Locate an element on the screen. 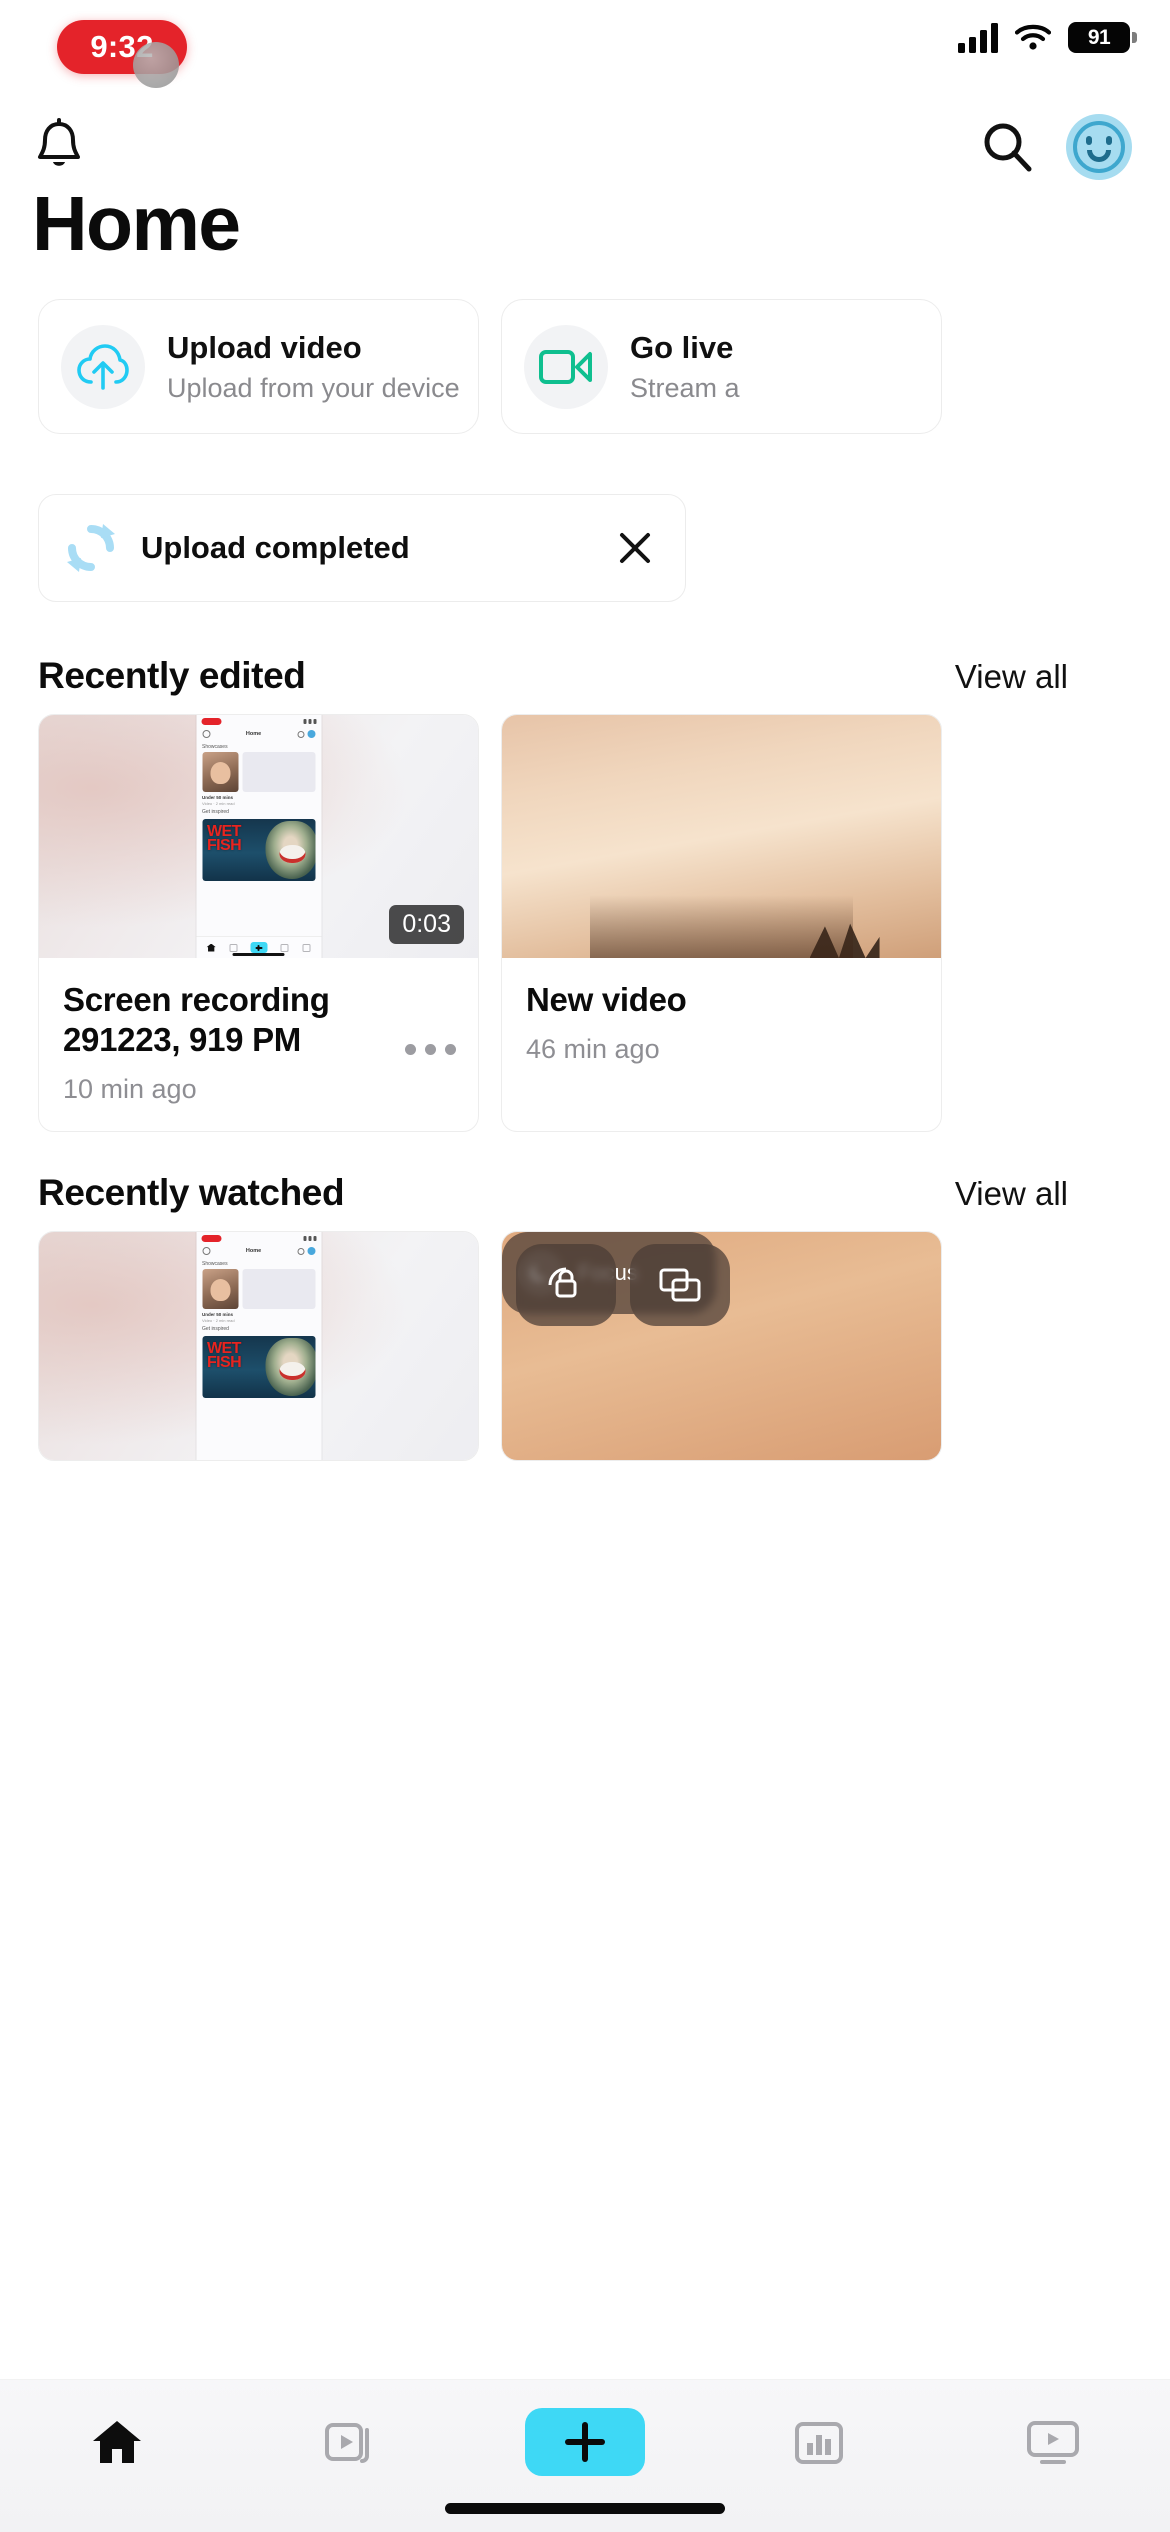 The height and width of the screenshot is (2532, 1170). view-all-recently-edited: View all is located at coordinates (1011, 677).